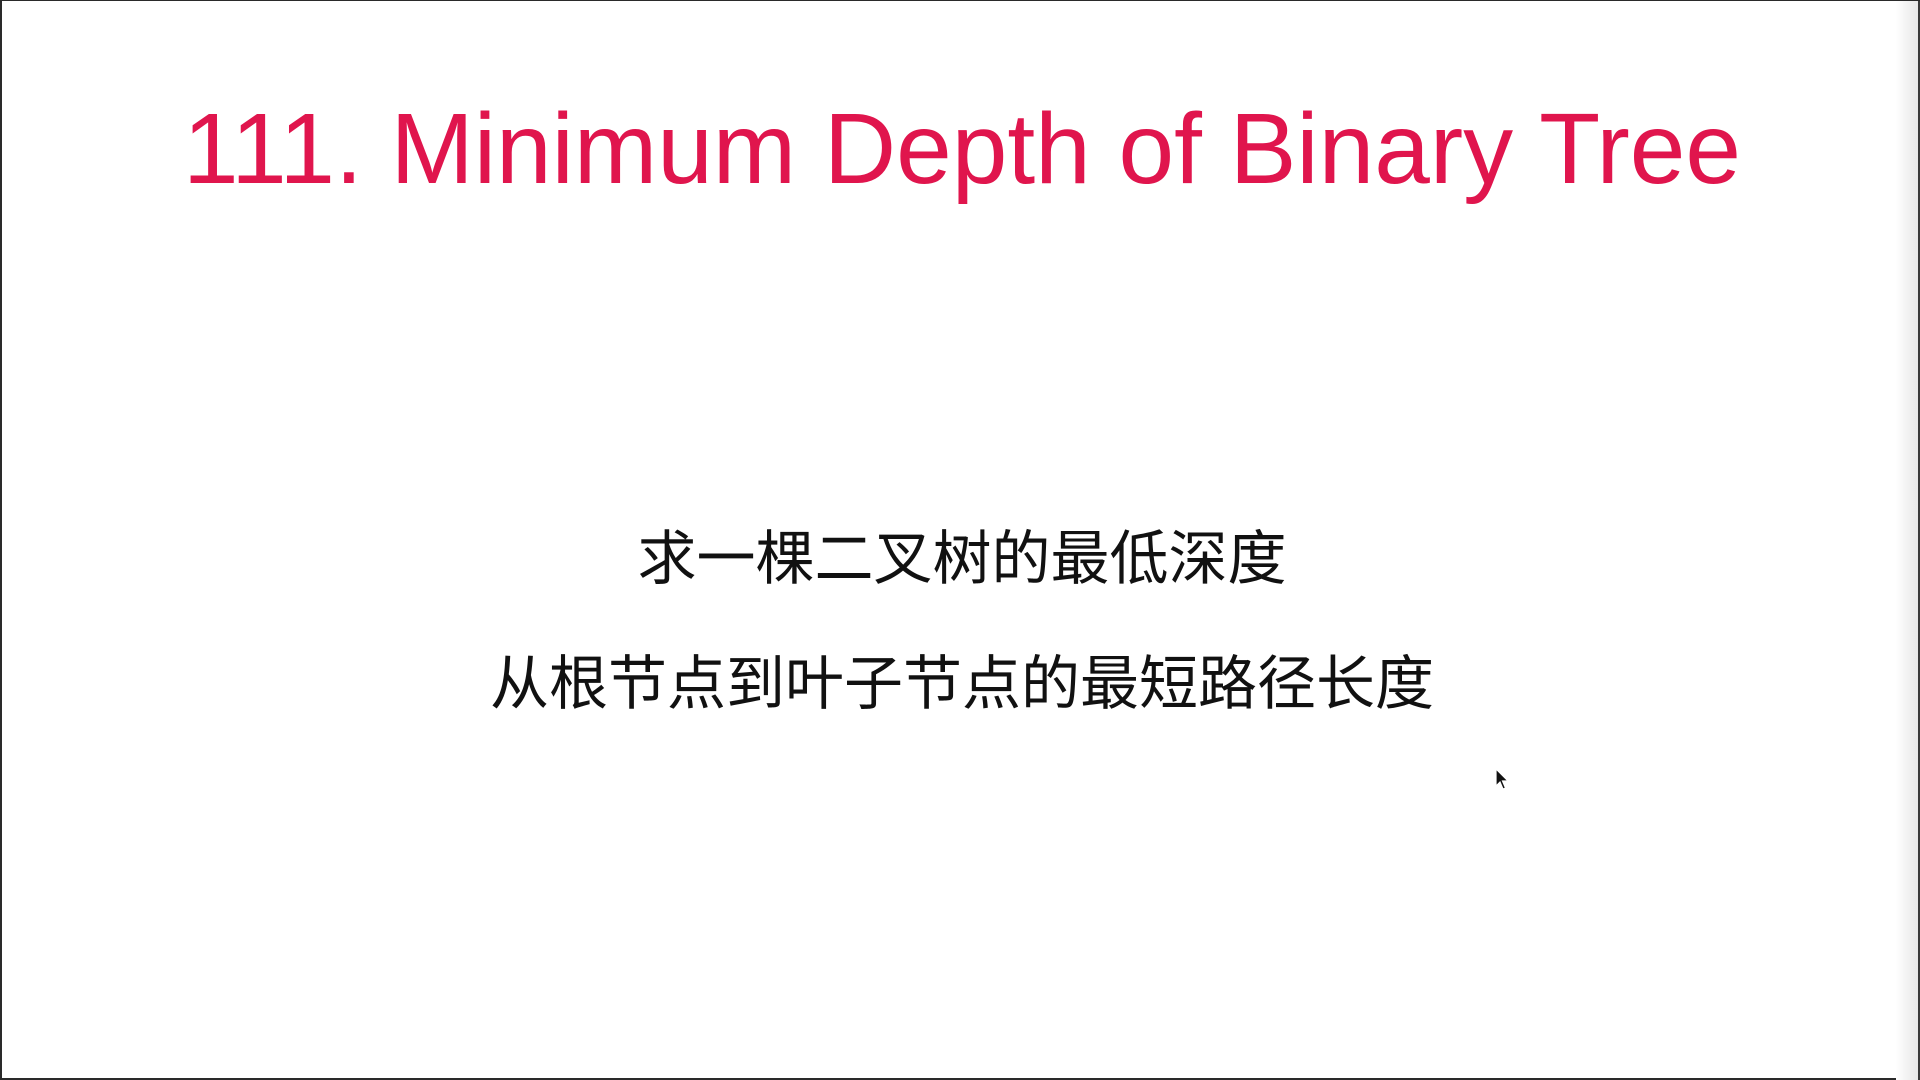 The width and height of the screenshot is (1920, 1080). I want to click on mouse-pointer-icon, so click(1502, 779).